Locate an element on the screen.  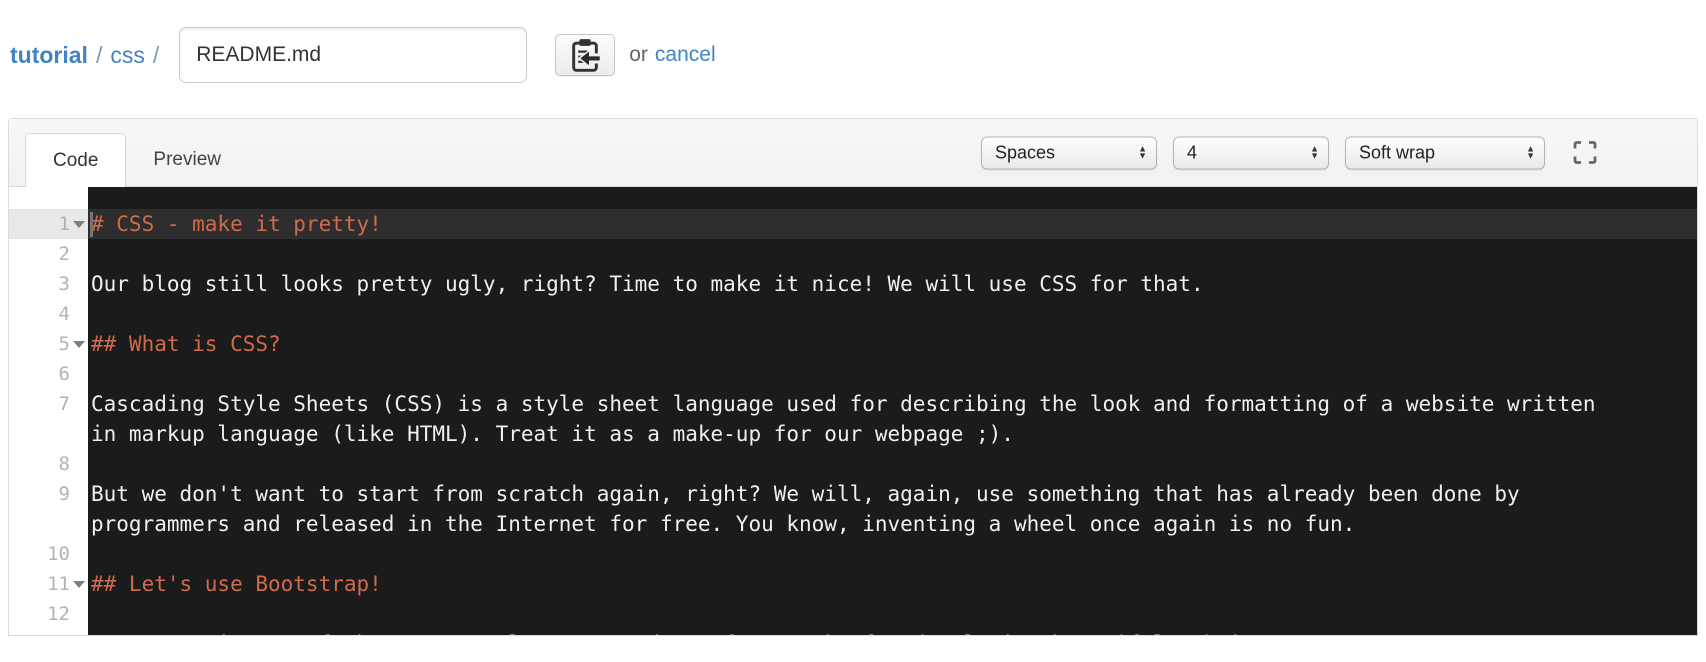
line-number: 12 is located at coordinates (58, 614).